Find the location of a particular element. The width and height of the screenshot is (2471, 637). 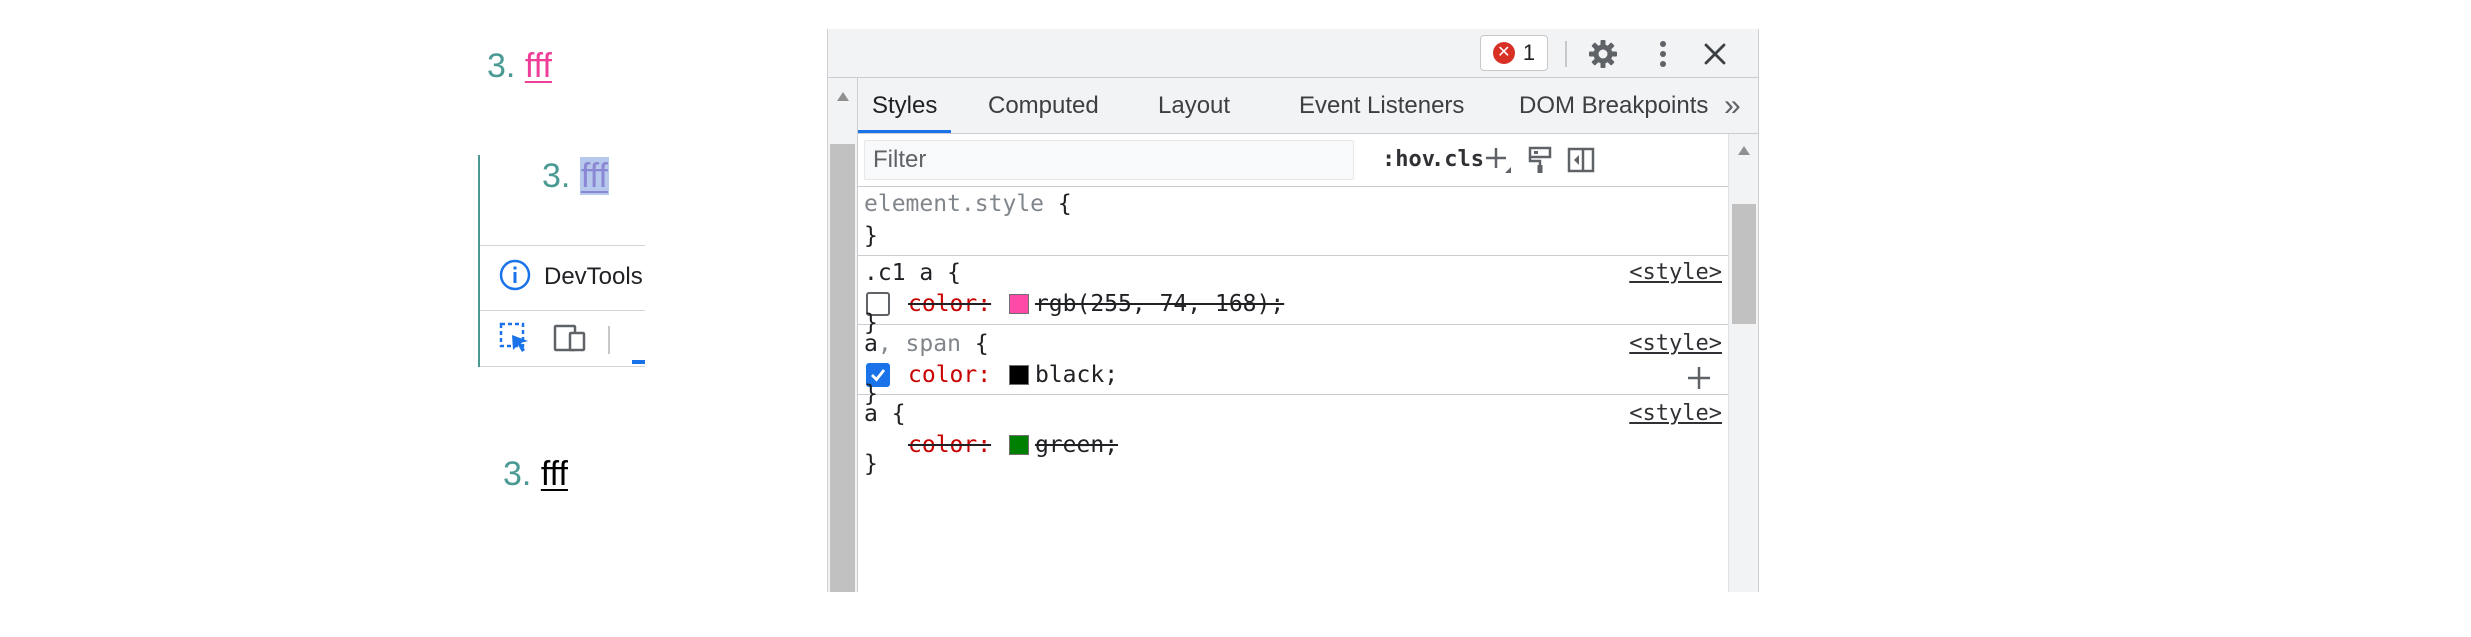

property-value: green; is located at coordinates (1076, 445).